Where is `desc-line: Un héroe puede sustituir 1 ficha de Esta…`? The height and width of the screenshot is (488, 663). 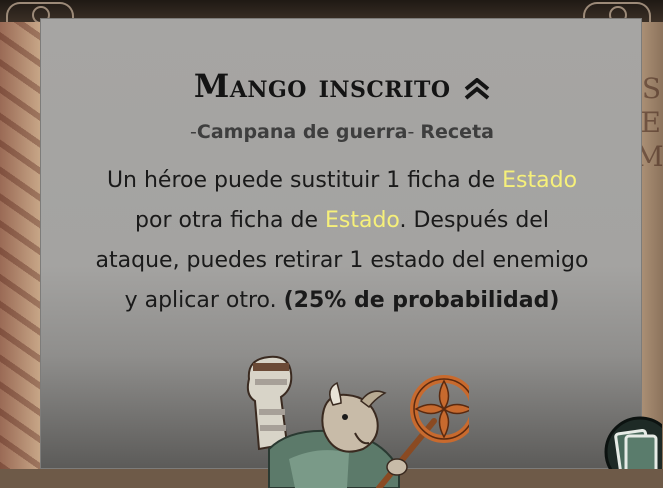 desc-line: Un héroe puede sustituir 1 ficha de Esta… is located at coordinates (342, 180).